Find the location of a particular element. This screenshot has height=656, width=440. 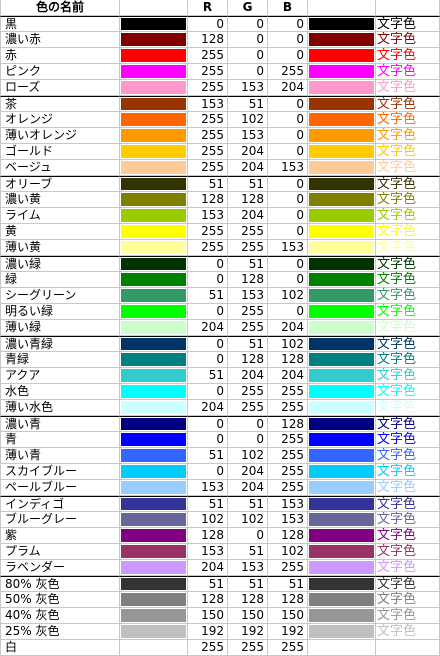

b-value-cell: 51 is located at coordinates (288, 584).